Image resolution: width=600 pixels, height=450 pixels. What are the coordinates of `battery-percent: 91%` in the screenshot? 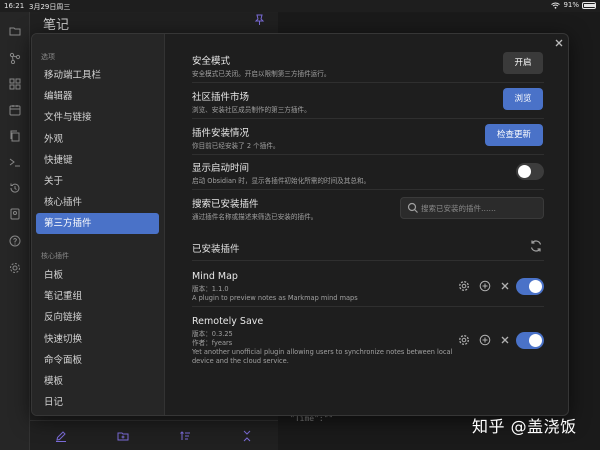 It's located at (571, 5).